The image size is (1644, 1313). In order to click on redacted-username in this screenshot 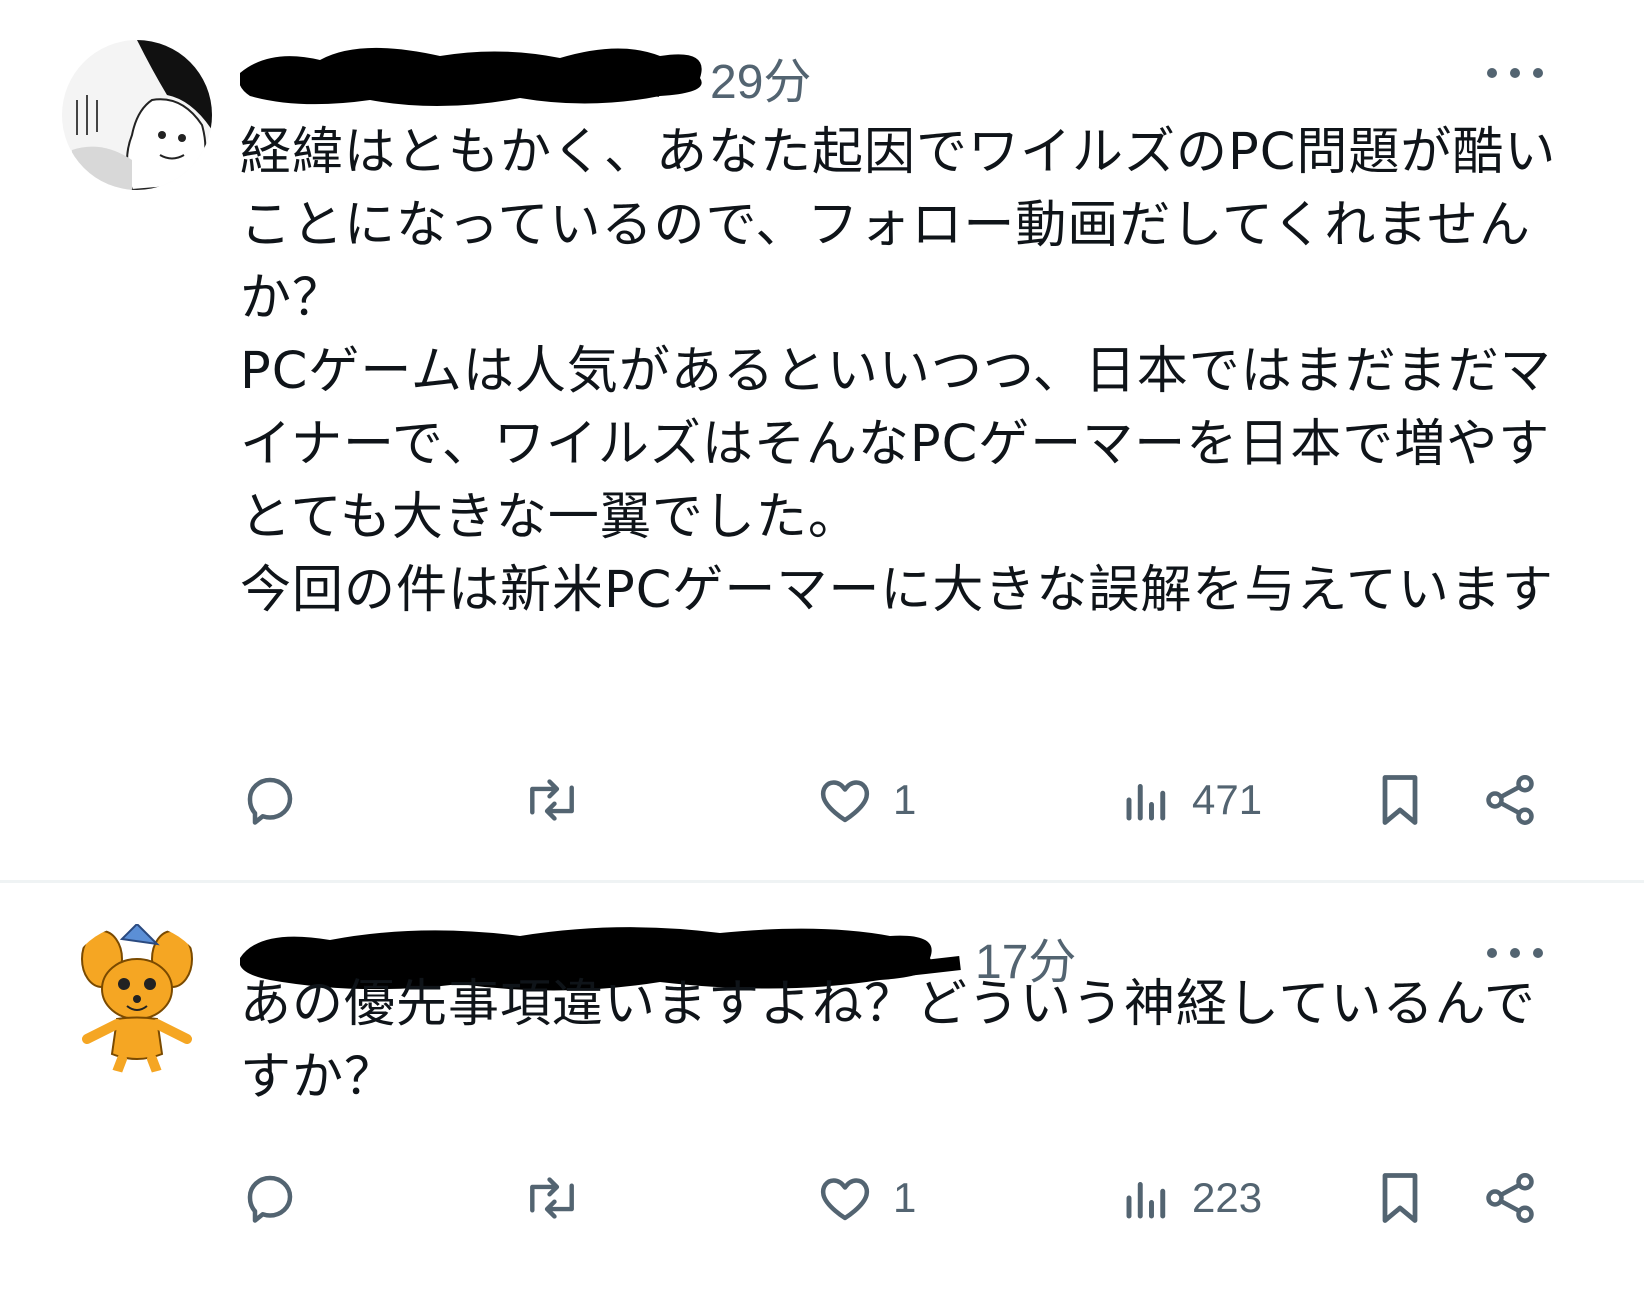, I will do `click(471, 77)`.